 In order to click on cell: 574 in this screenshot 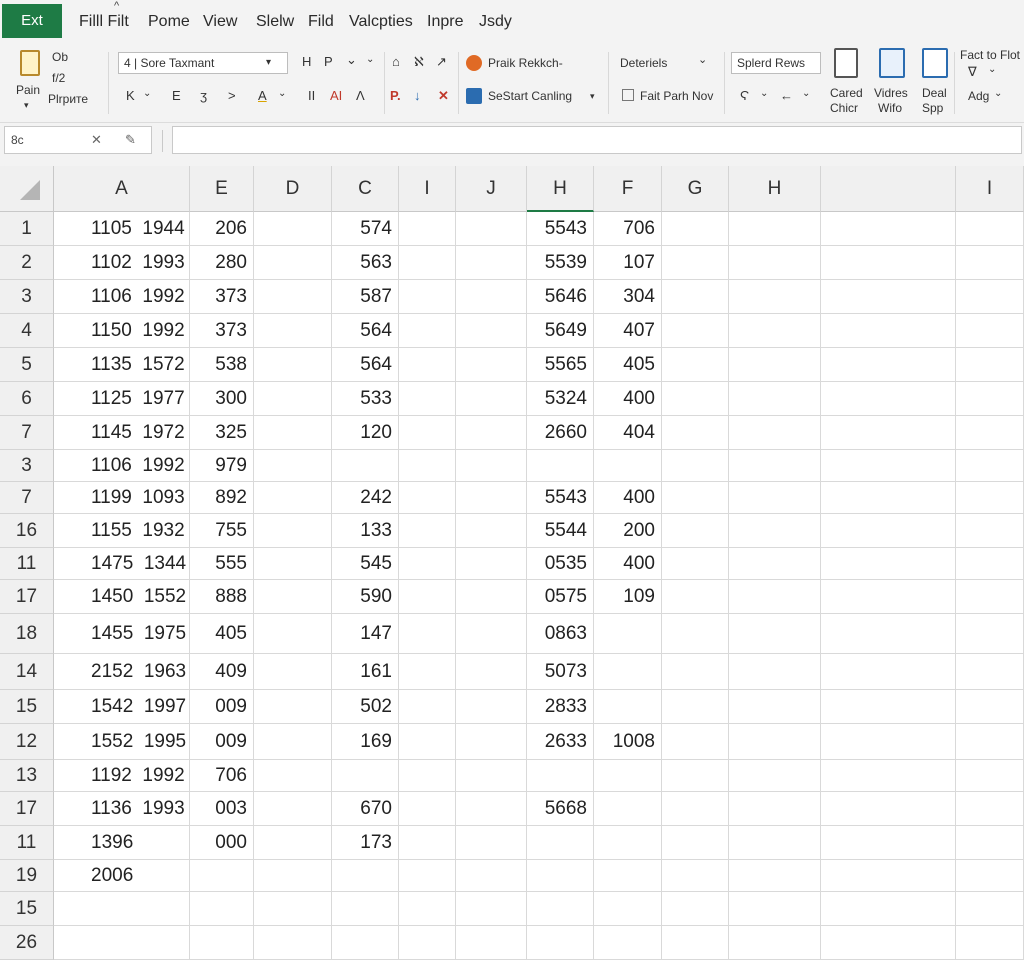, I will do `click(365, 229)`.